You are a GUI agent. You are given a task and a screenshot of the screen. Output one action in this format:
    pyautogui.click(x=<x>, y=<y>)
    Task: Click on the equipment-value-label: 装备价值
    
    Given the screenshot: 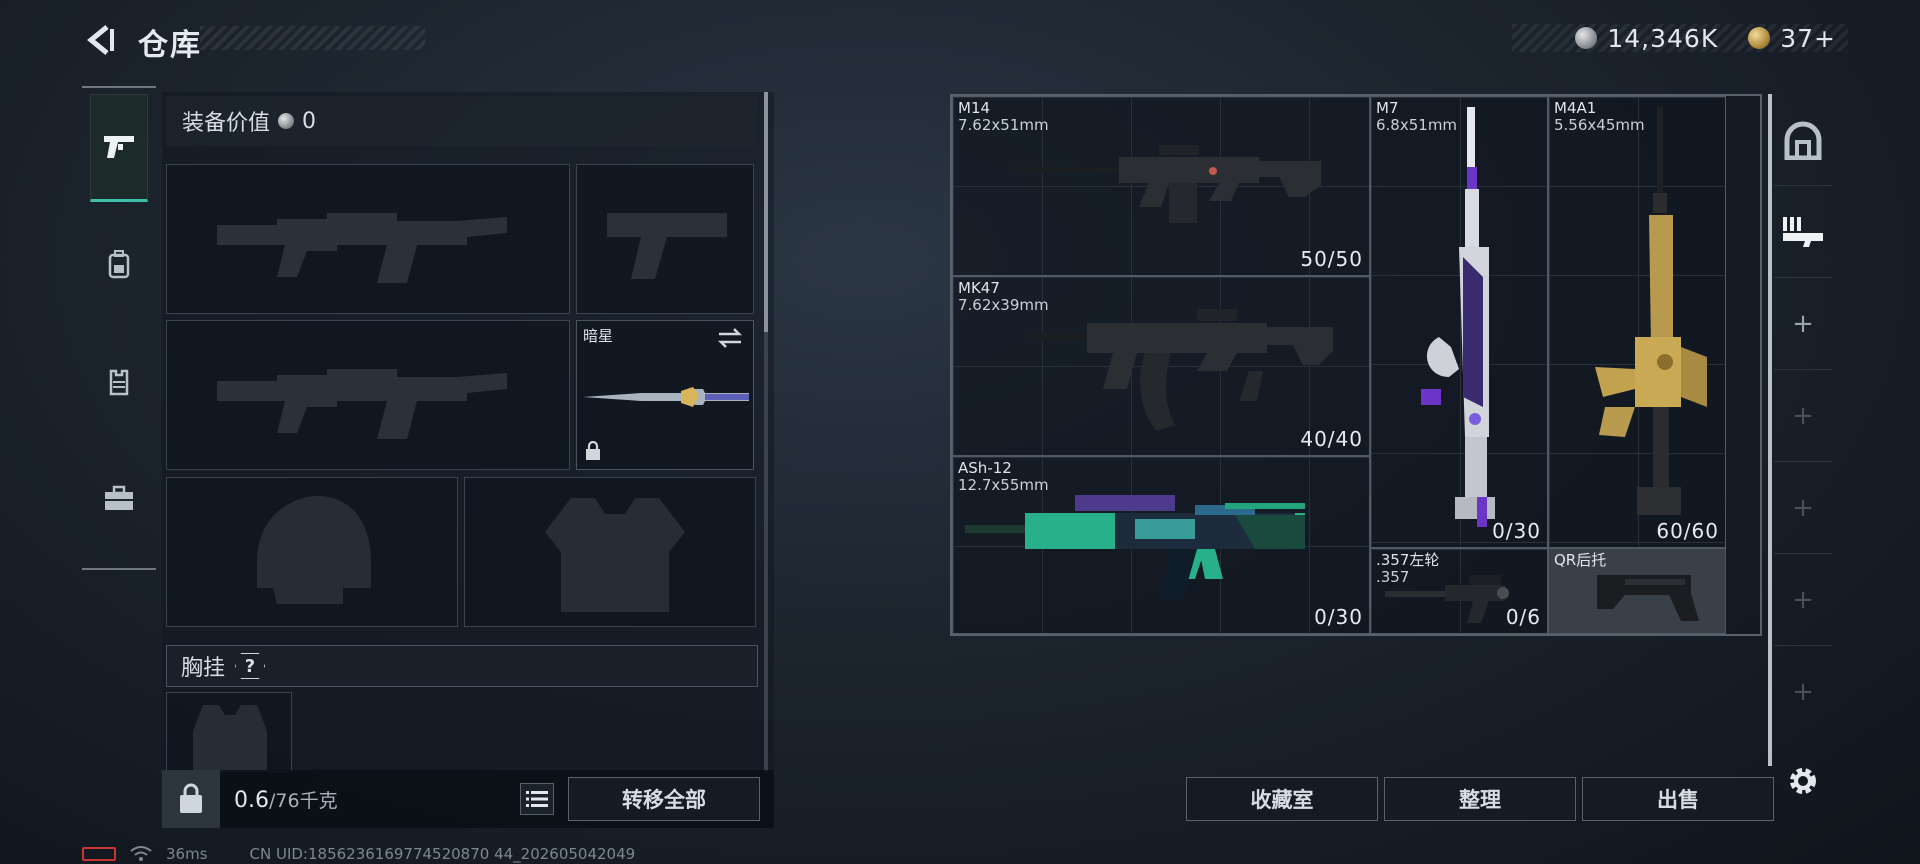 What is the action you would take?
    pyautogui.click(x=226, y=123)
    